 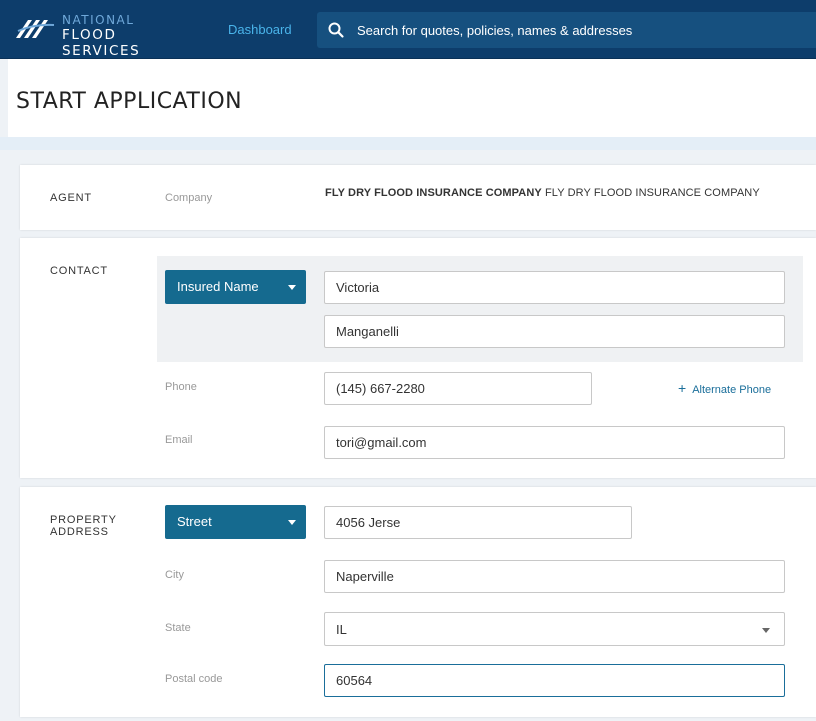 What do you see at coordinates (35, 29) in the screenshot?
I see `logo-wave-icon` at bounding box center [35, 29].